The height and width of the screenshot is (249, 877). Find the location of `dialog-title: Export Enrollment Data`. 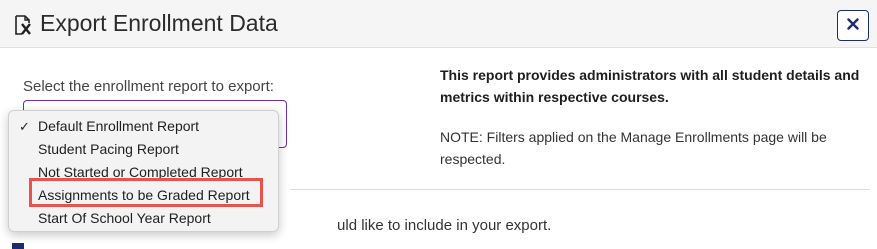

dialog-title: Export Enrollment Data is located at coordinates (159, 23).